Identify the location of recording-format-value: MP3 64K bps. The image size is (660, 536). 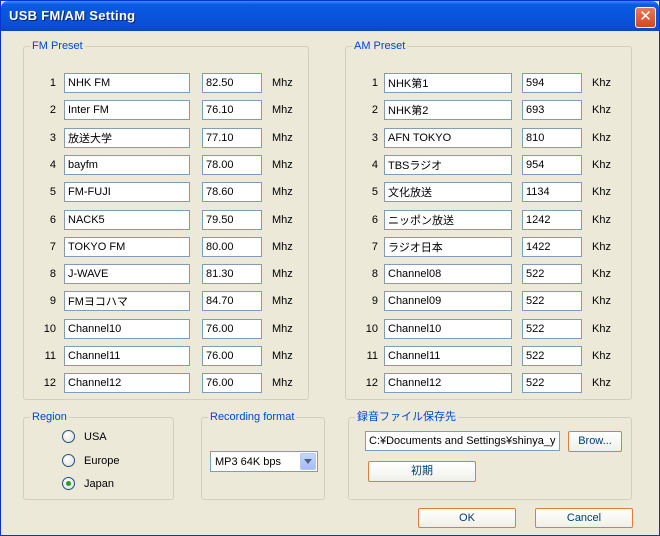
(248, 462).